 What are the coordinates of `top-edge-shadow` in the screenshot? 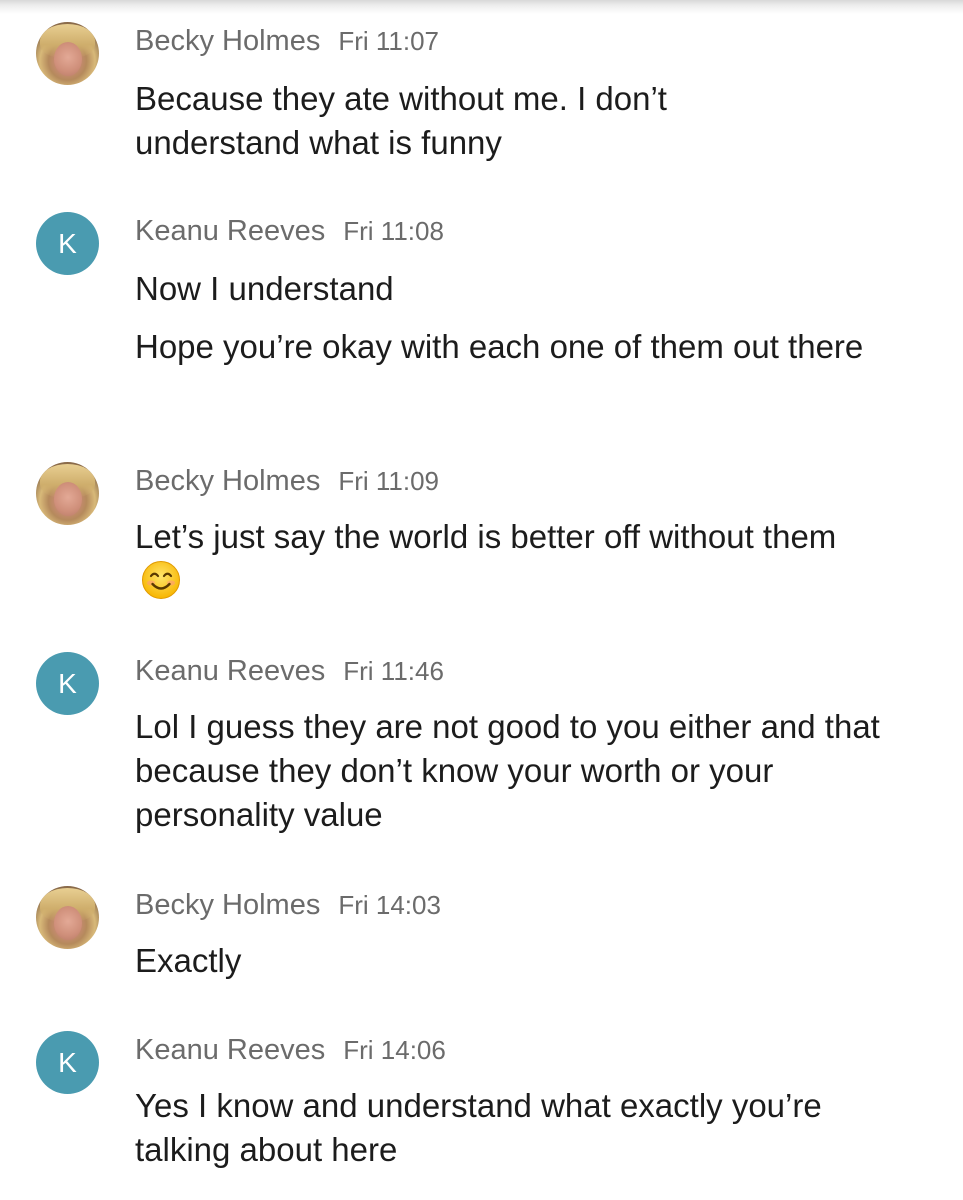 It's located at (481, 7).